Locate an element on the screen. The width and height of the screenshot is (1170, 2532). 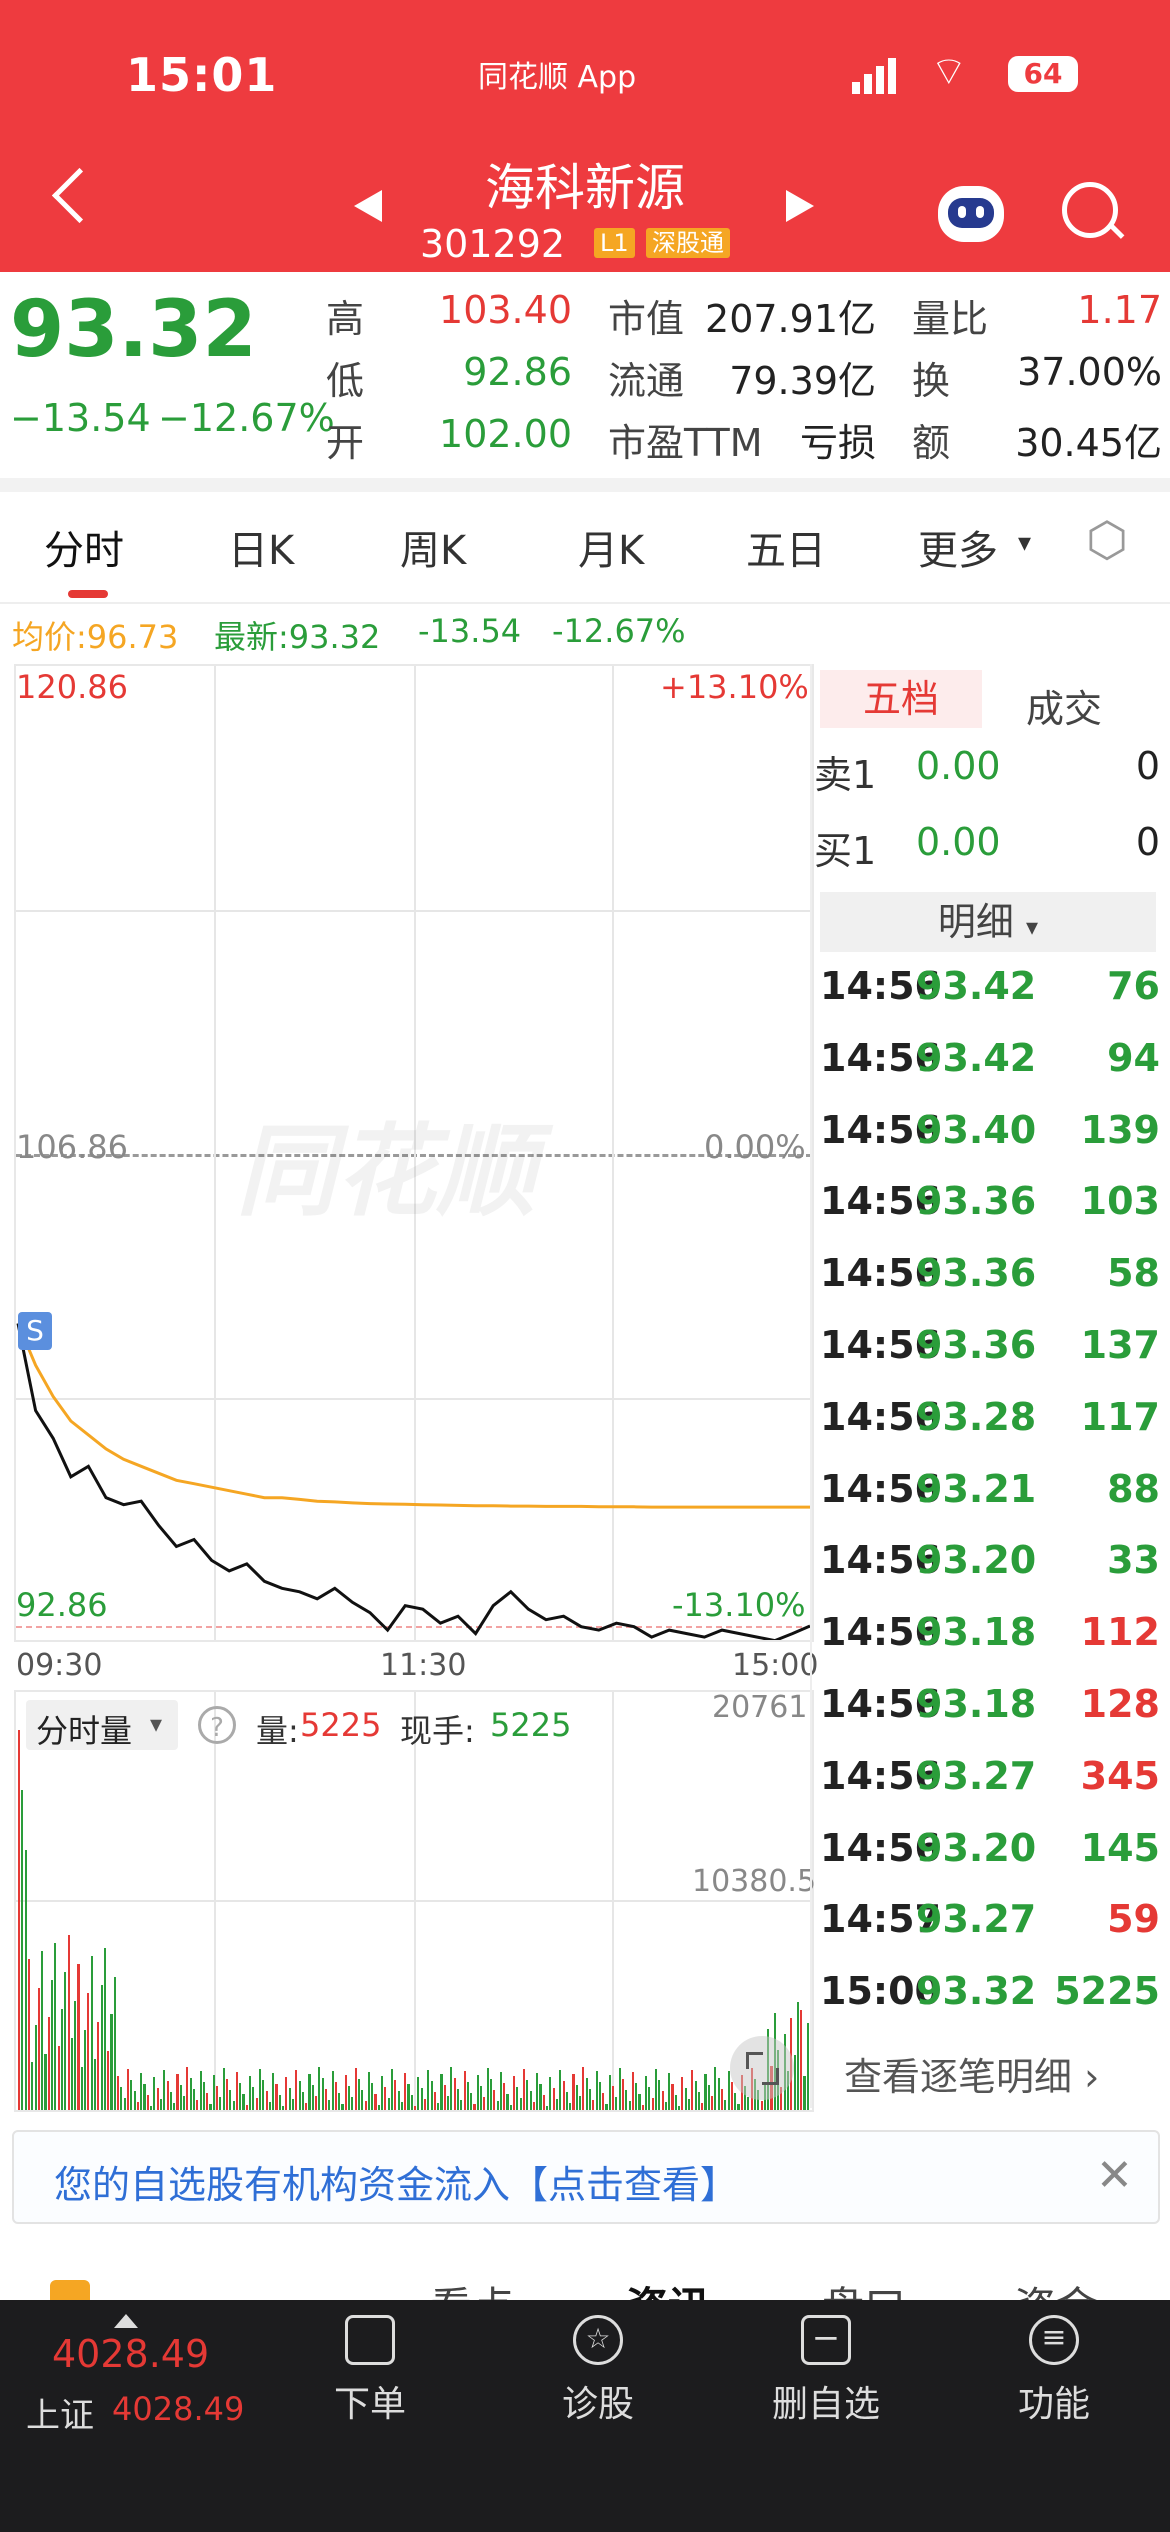
subtab-news: 资讯 is located at coordinates (668, 2287).